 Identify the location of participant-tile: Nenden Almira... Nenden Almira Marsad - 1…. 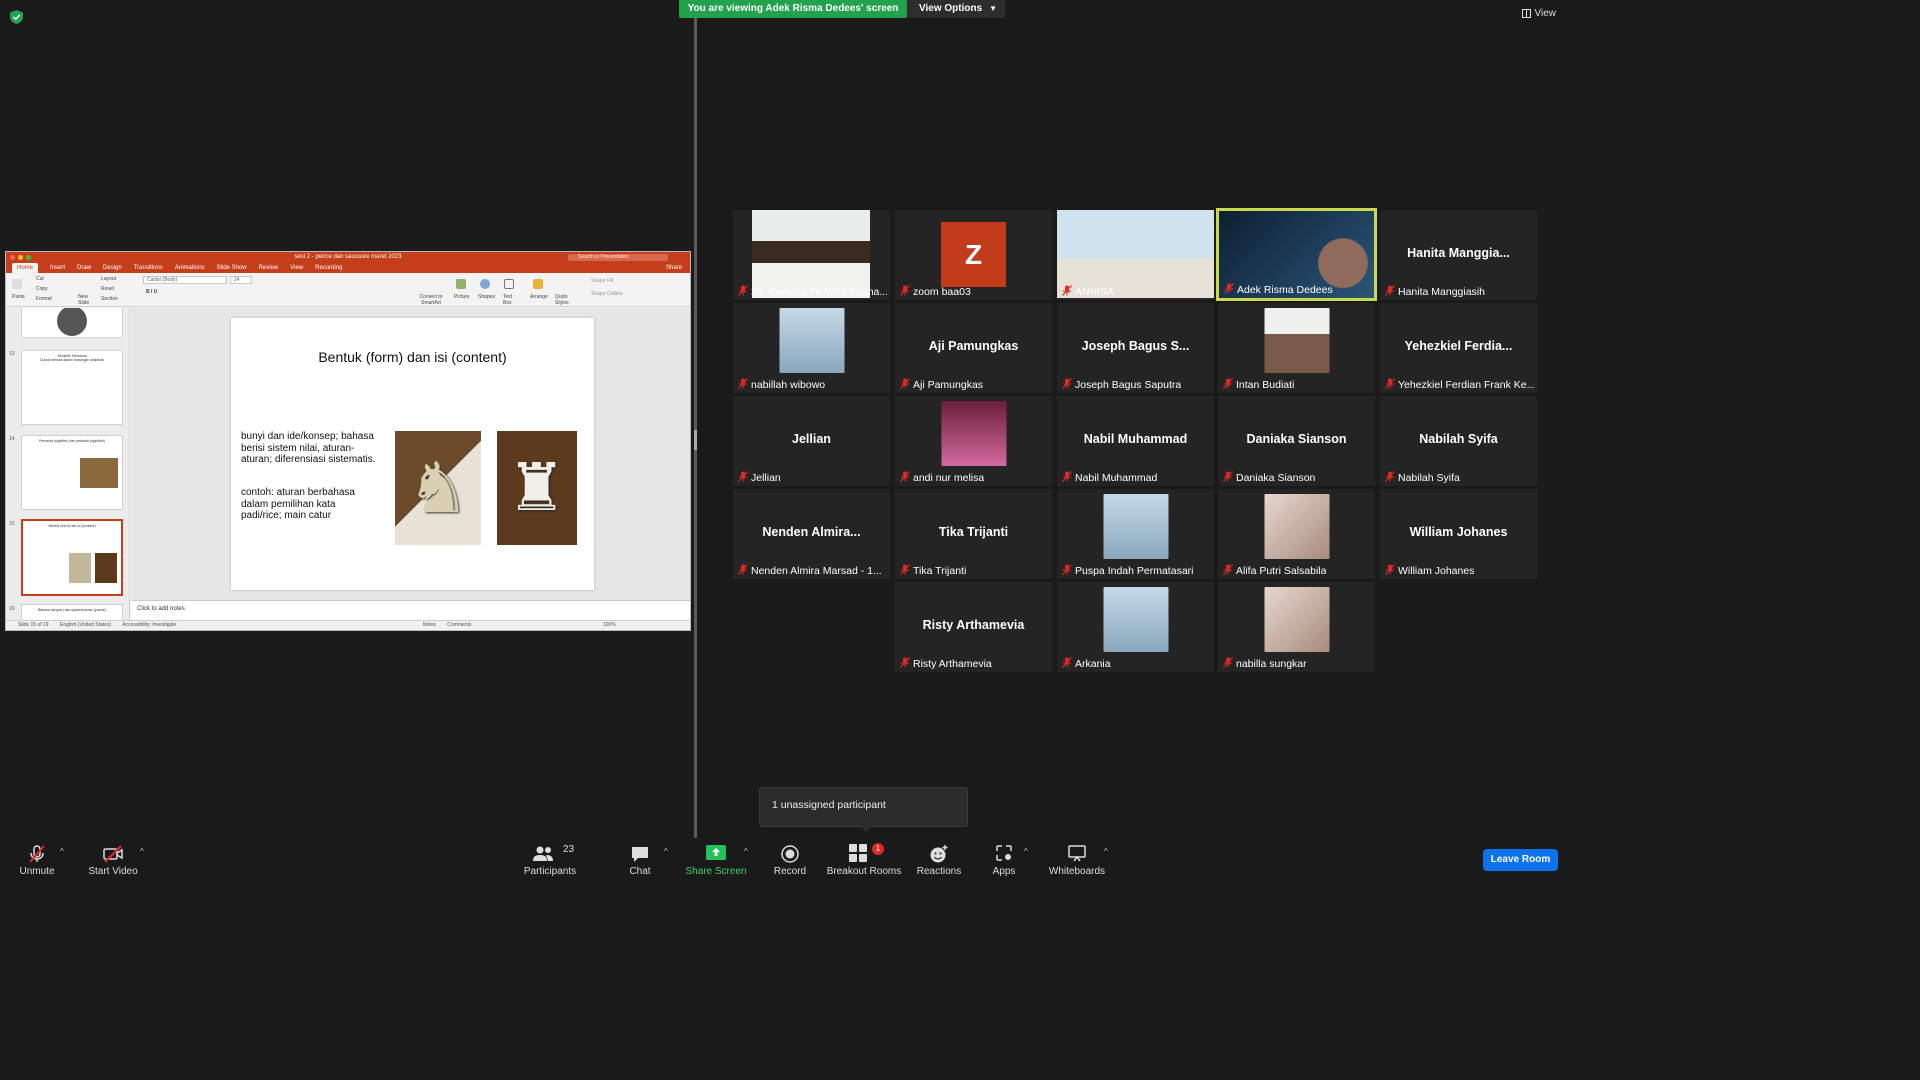
(811, 534).